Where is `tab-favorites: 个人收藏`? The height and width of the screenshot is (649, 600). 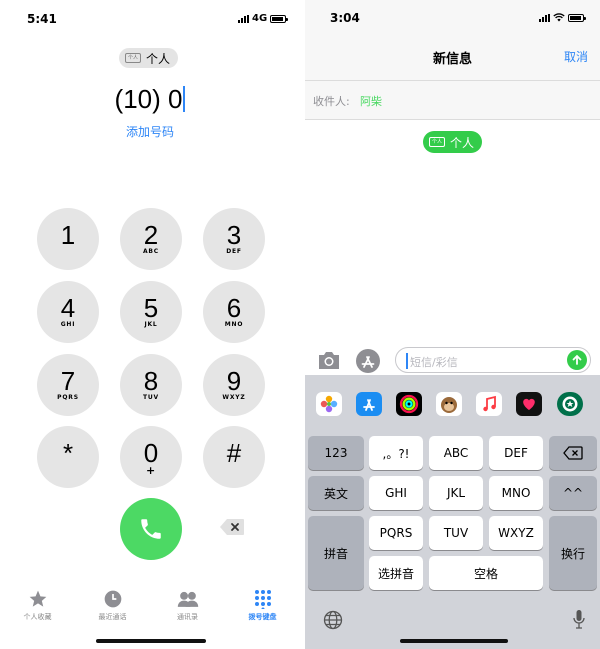
tab-favorites: 个人收藏 is located at coordinates (37, 608).